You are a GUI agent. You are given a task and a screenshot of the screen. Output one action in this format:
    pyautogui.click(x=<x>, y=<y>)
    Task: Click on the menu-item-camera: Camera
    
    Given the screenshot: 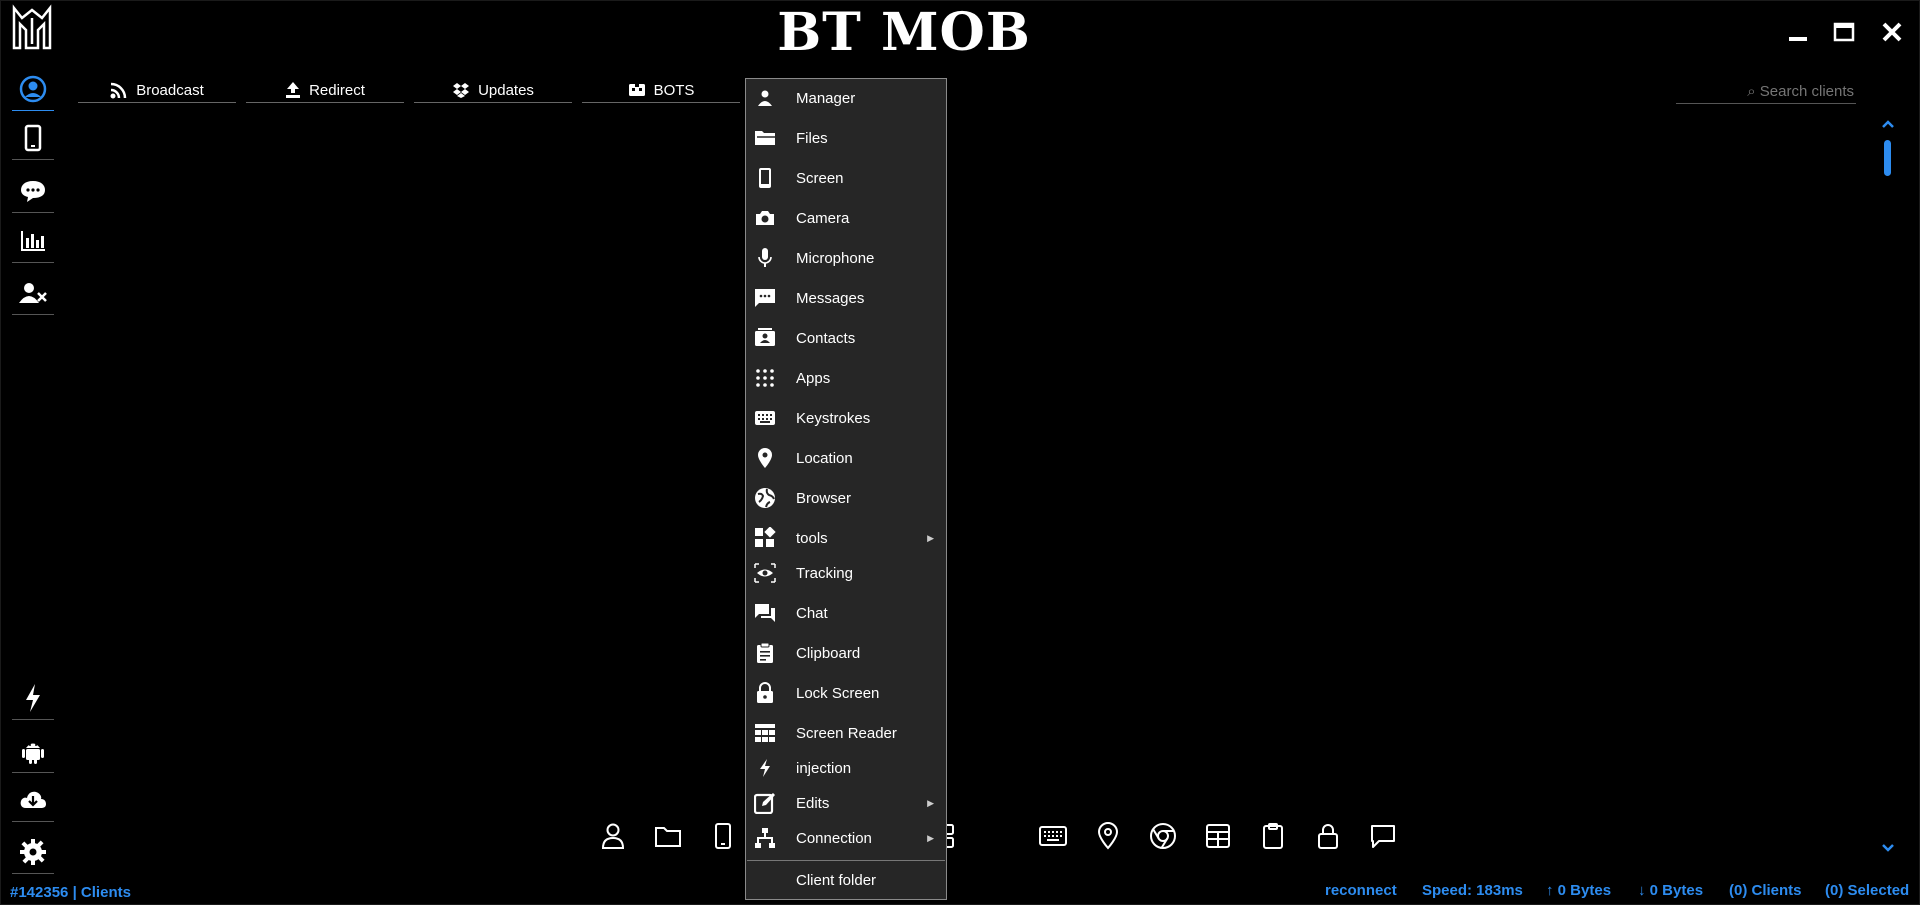 What is the action you would take?
    pyautogui.click(x=846, y=218)
    